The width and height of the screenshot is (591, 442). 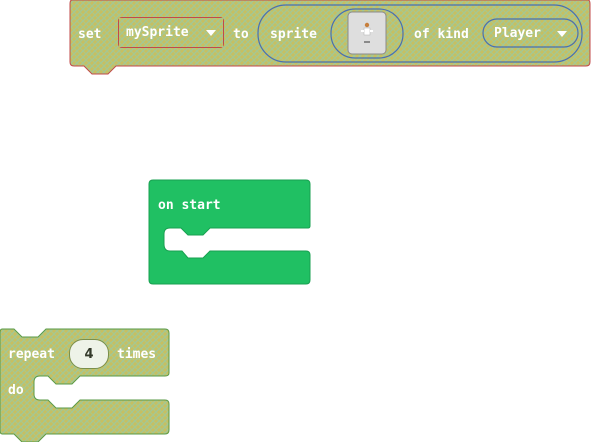 What do you see at coordinates (157, 32) in the screenshot?
I see `variable-name: mySprite` at bounding box center [157, 32].